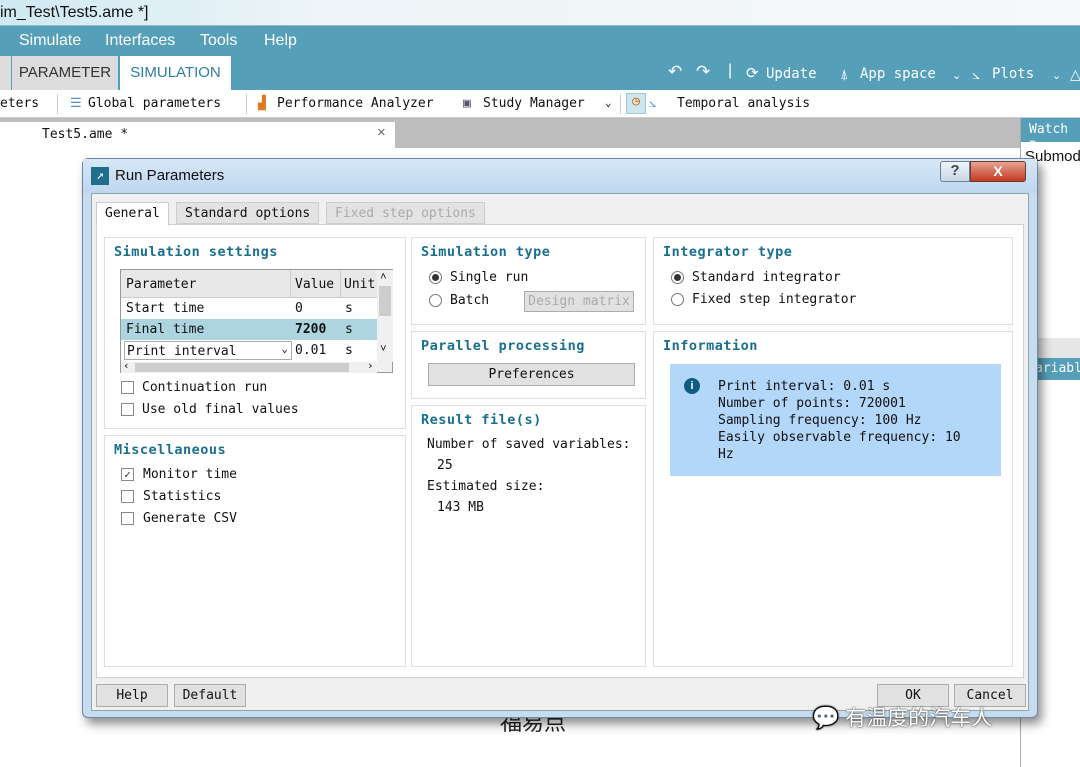 The height and width of the screenshot is (767, 1080). I want to click on watch-panel-header: Watch p, so click(1050, 135).